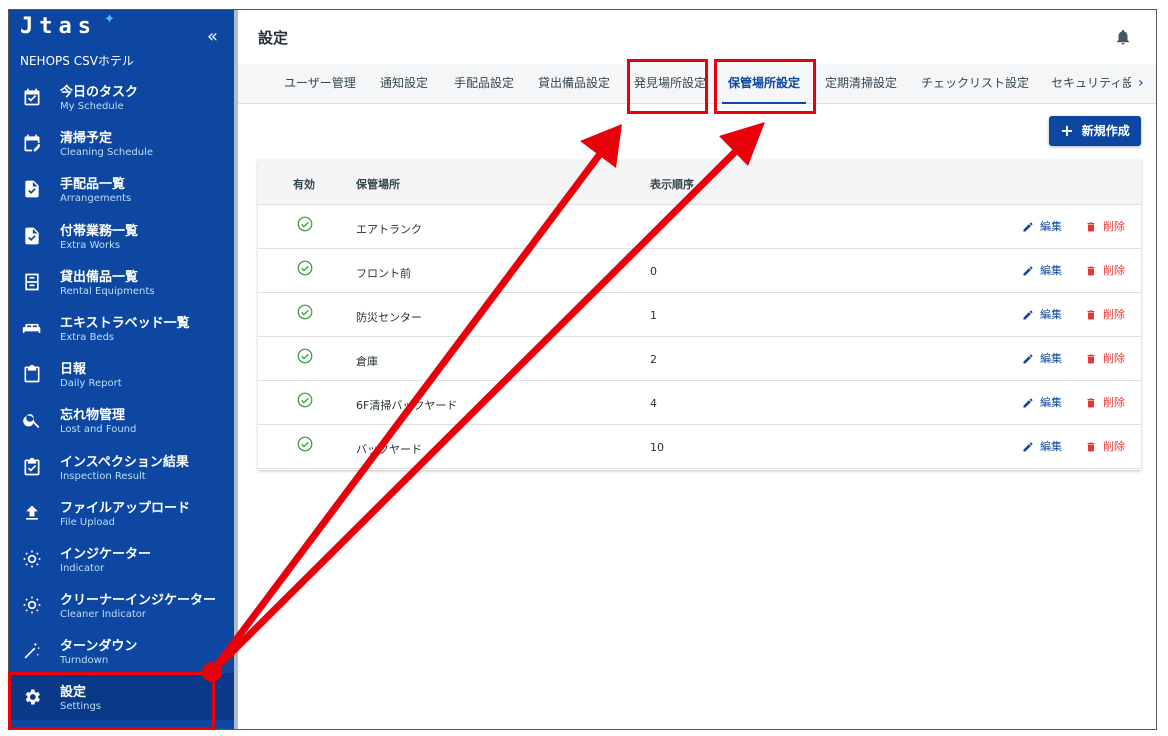 The height and width of the screenshot is (736, 1168). Describe the element at coordinates (653, 403) in the screenshot. I see `order-cell: 4` at that location.